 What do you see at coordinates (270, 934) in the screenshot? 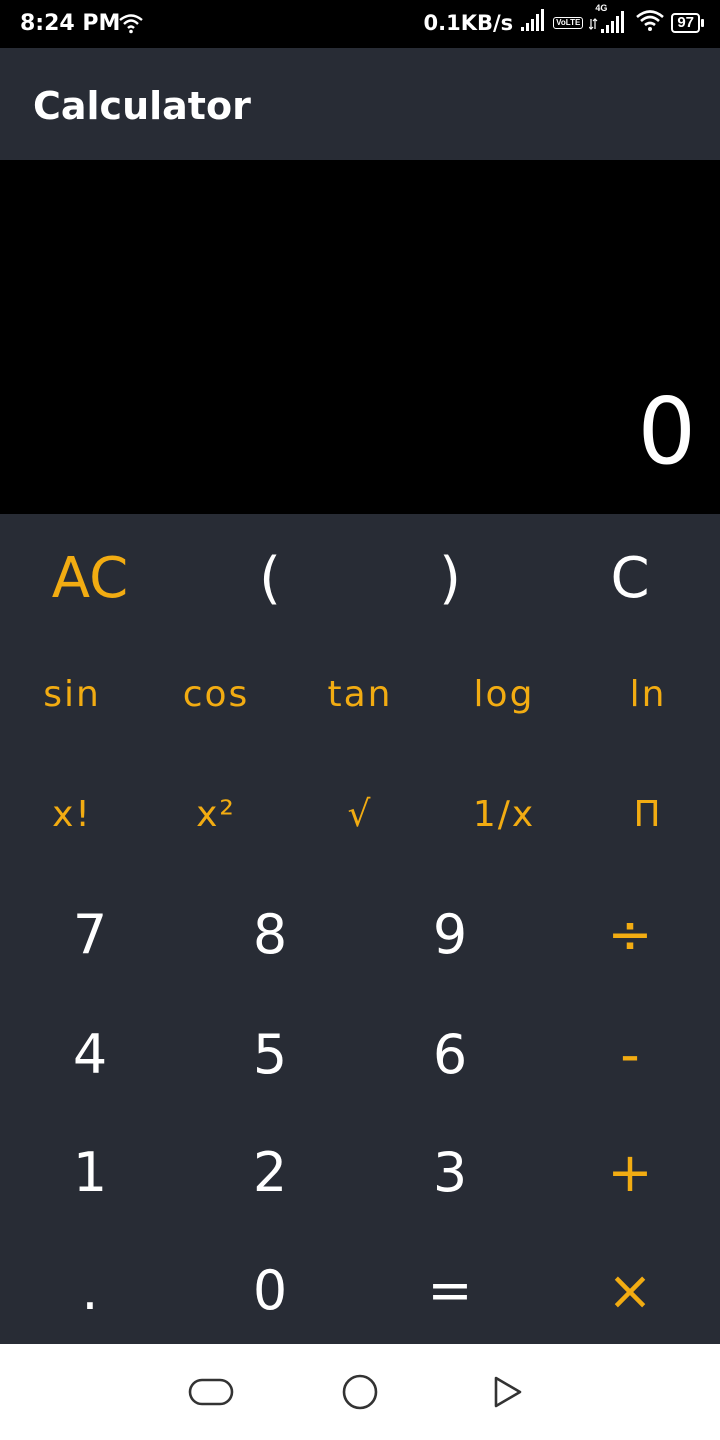
I see `digit-8-button: 8` at bounding box center [270, 934].